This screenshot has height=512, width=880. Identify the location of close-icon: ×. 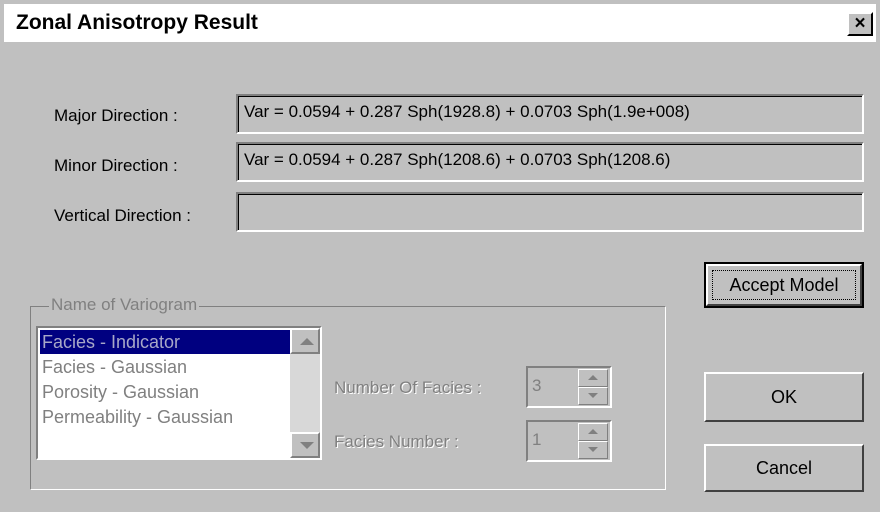
(860, 23).